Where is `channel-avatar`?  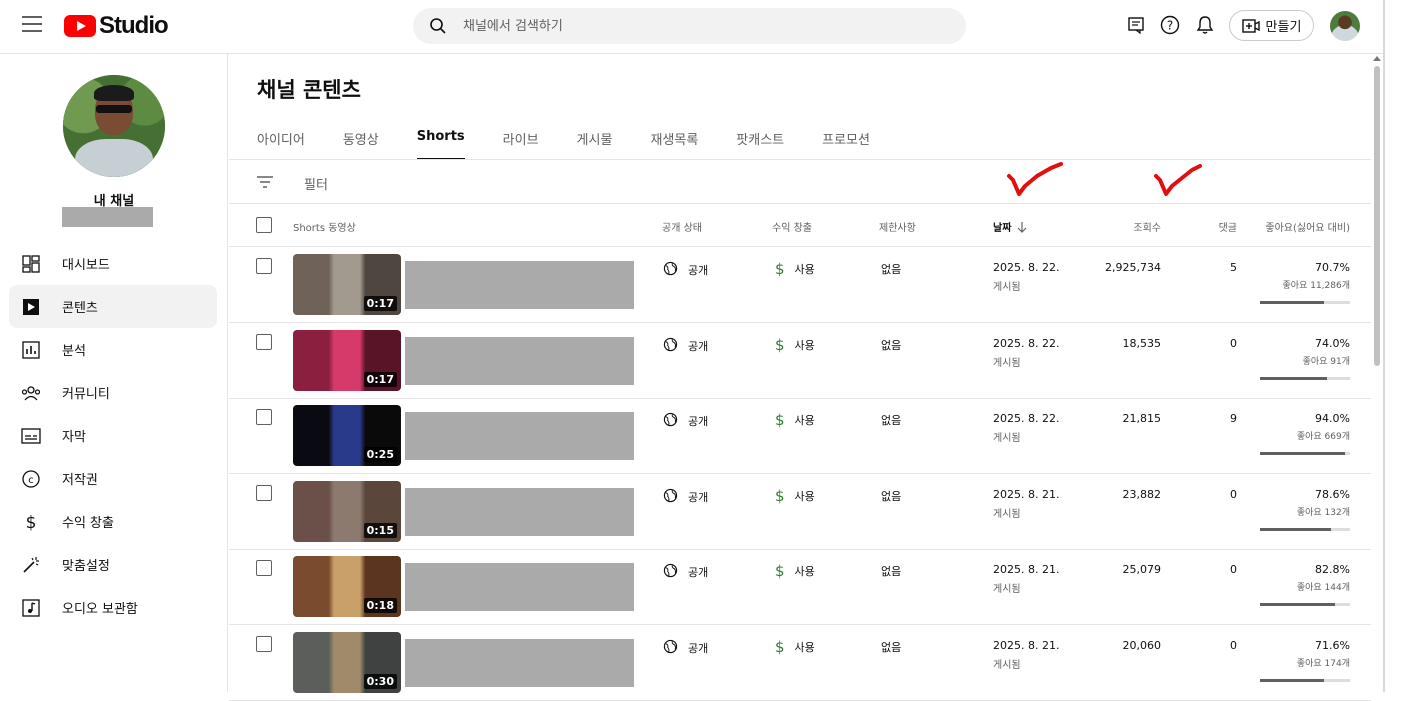 channel-avatar is located at coordinates (114, 126).